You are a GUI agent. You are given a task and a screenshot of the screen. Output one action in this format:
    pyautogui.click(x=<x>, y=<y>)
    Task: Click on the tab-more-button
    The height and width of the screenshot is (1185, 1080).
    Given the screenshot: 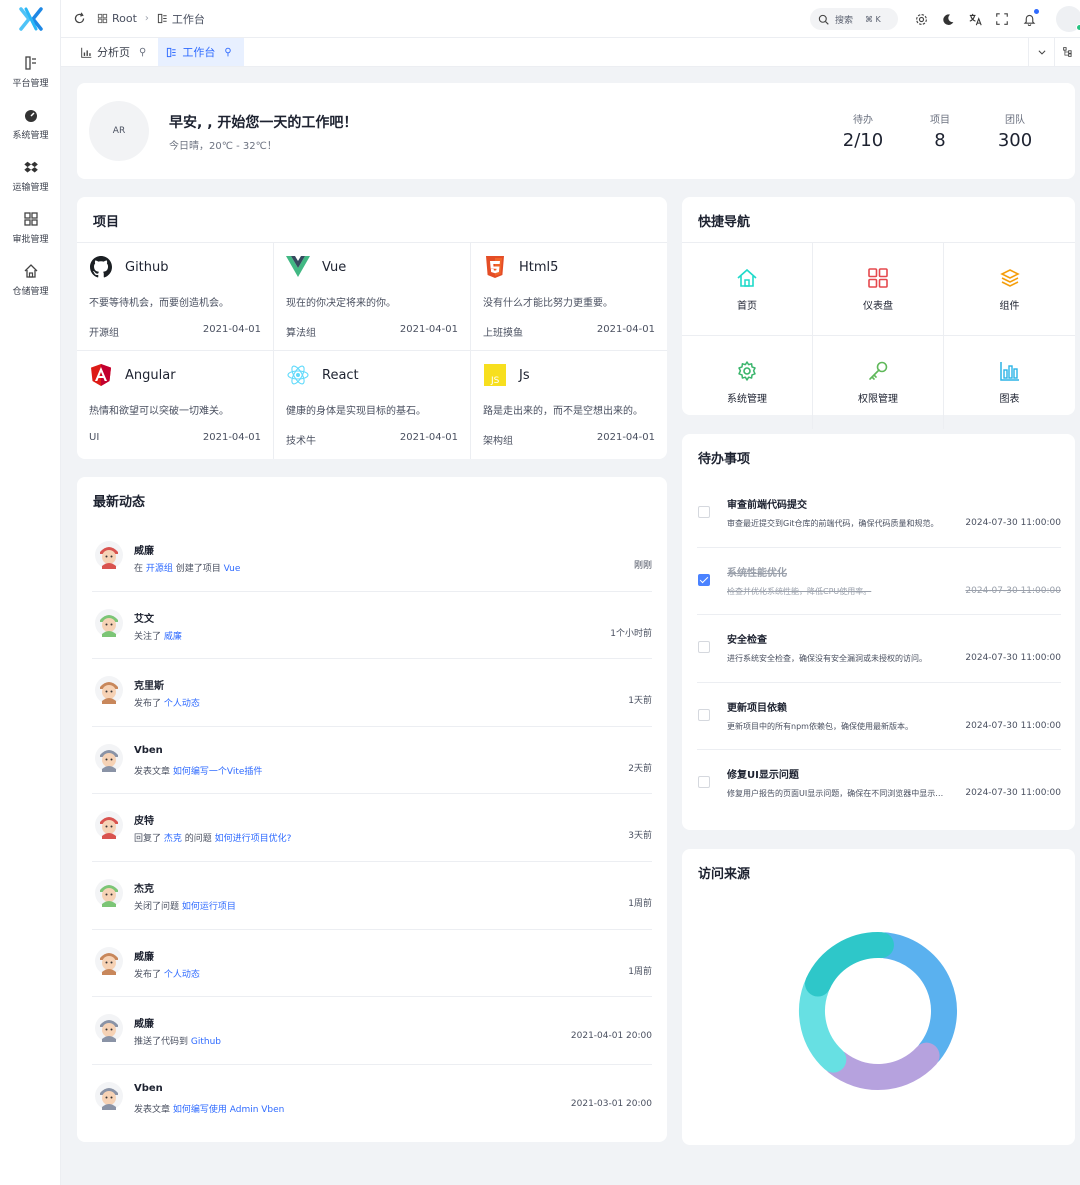 What is the action you would take?
    pyautogui.click(x=1067, y=52)
    